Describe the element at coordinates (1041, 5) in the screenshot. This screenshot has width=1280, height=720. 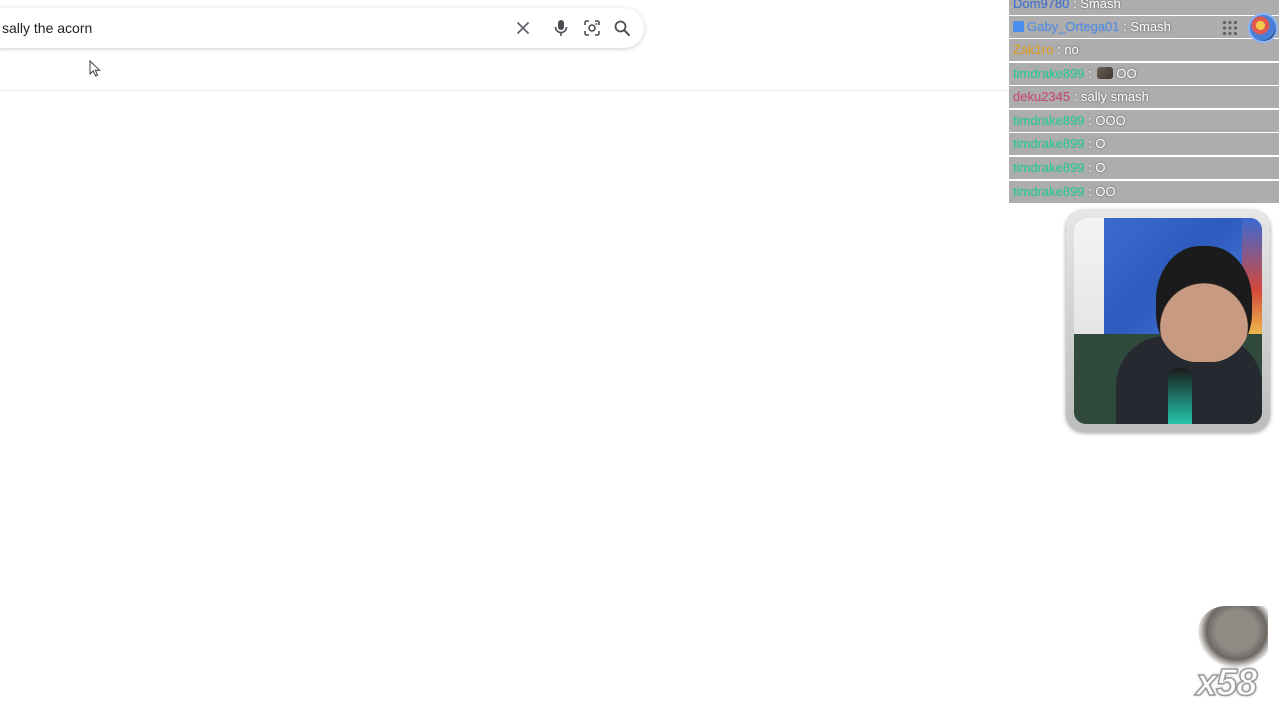
I see `chat-username: Dom9780` at that location.